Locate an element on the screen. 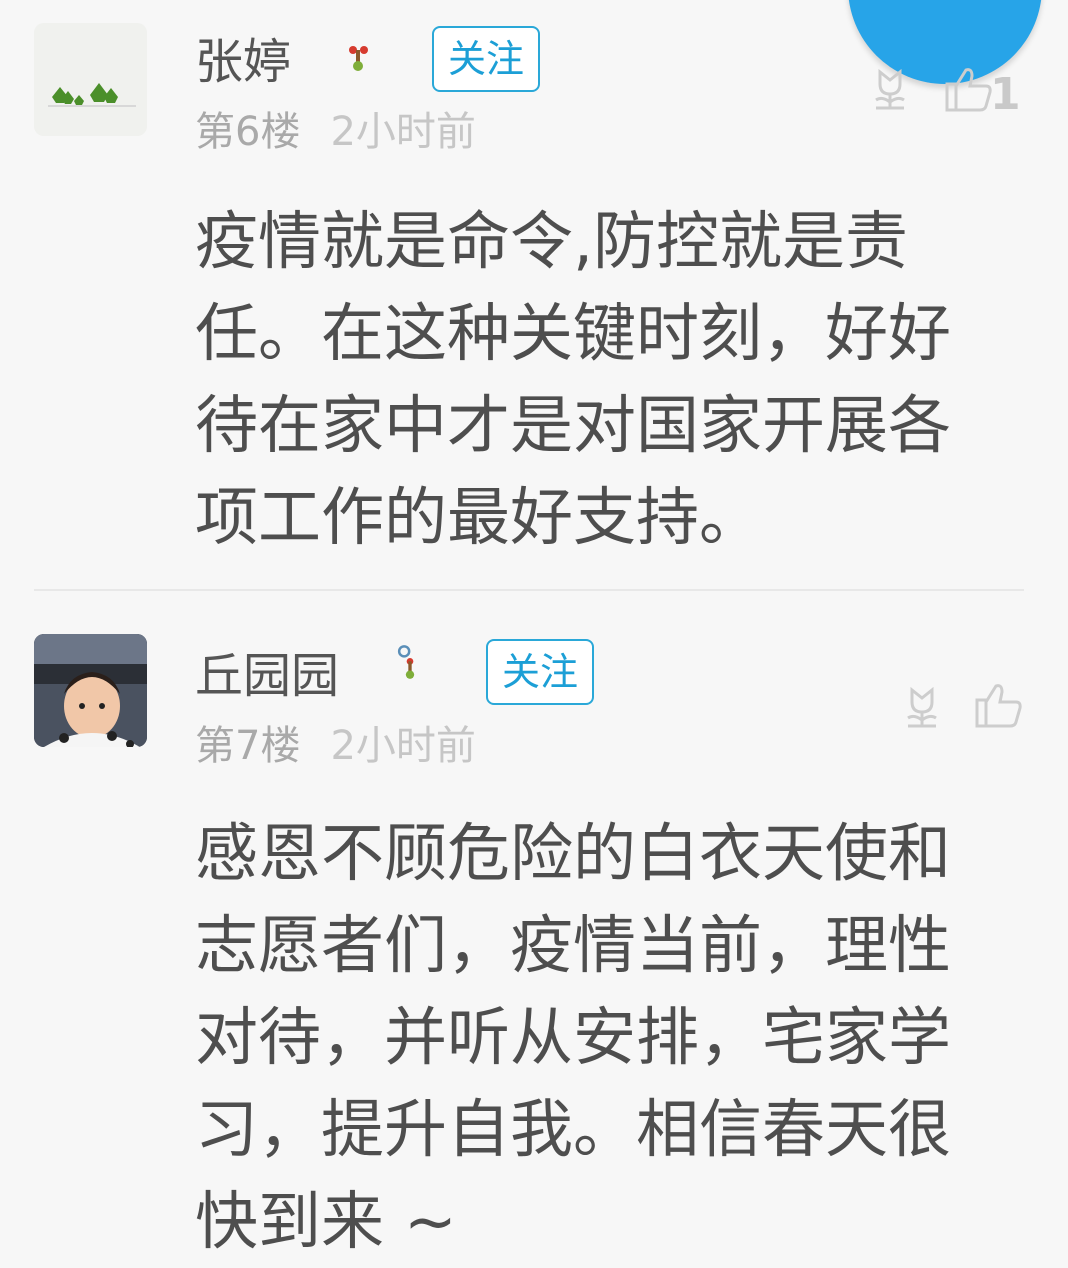 This screenshot has width=1068, height=1268. floor-number: 第7楼 is located at coordinates (248, 746).